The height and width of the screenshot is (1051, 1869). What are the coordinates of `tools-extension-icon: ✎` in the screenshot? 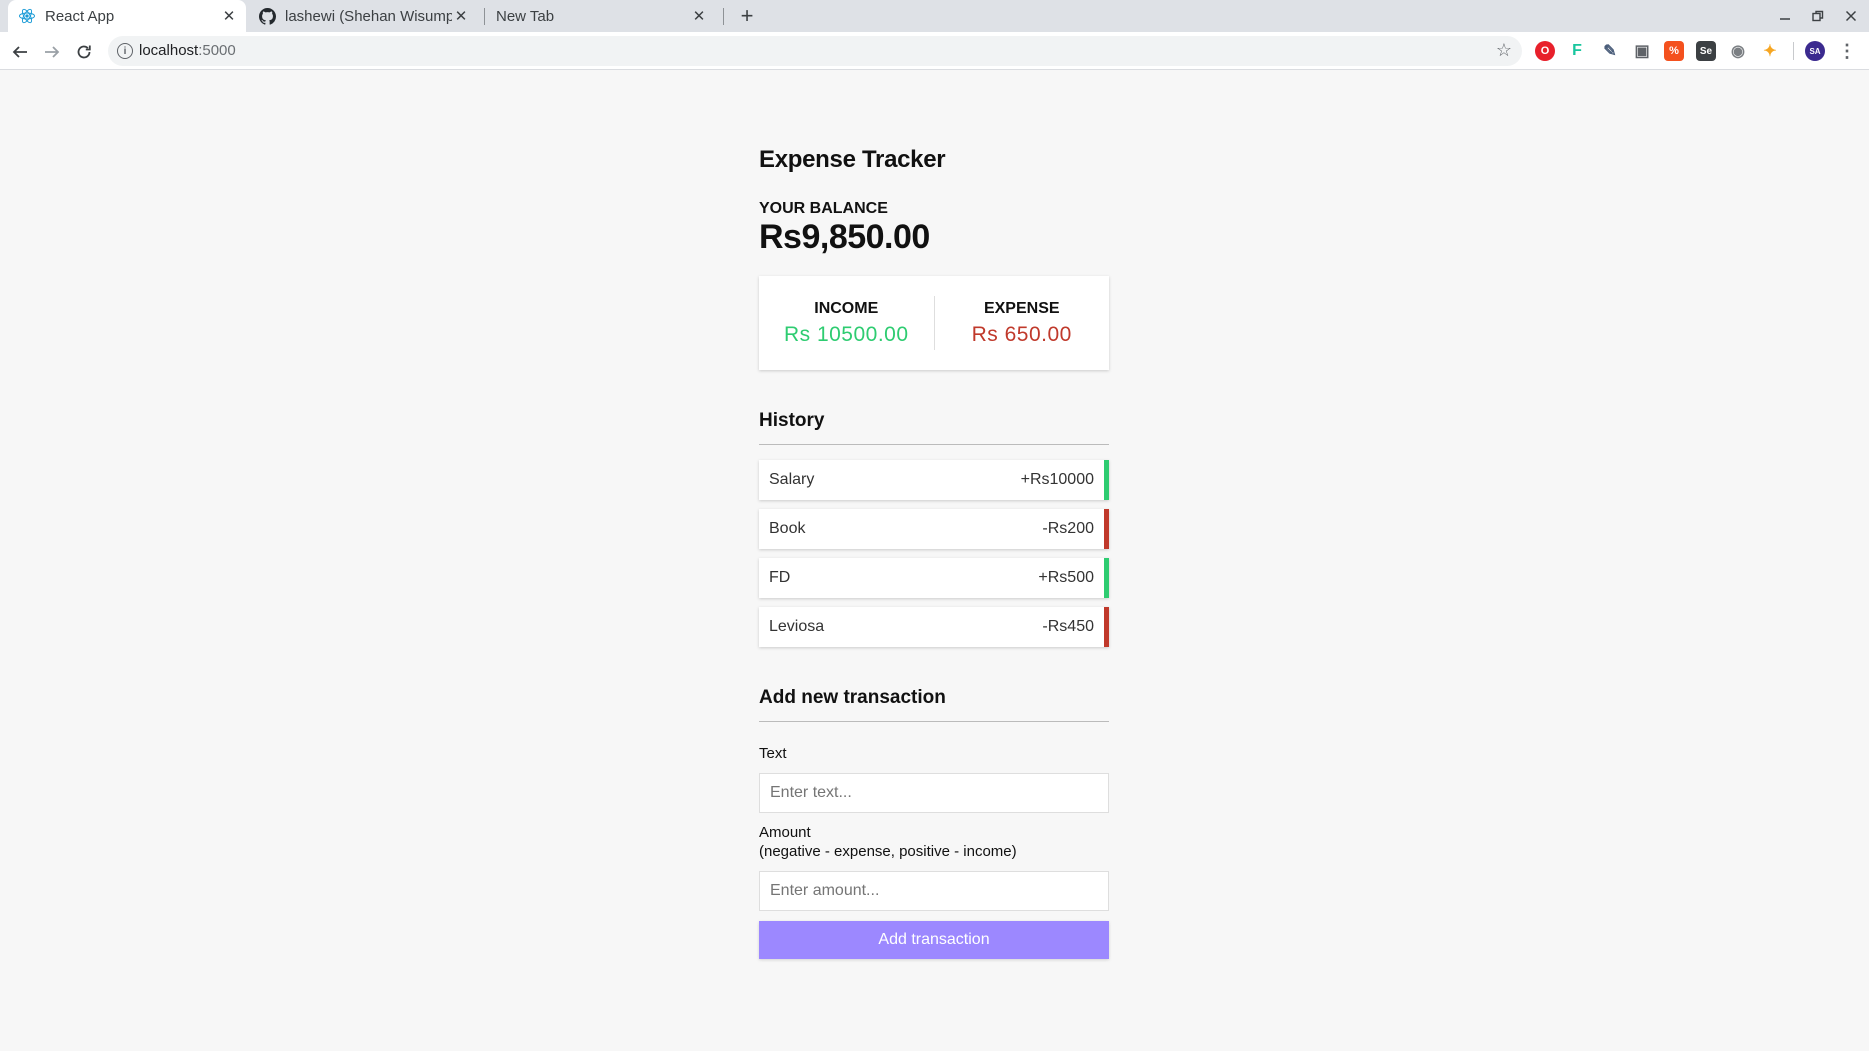 It's located at (1610, 51).